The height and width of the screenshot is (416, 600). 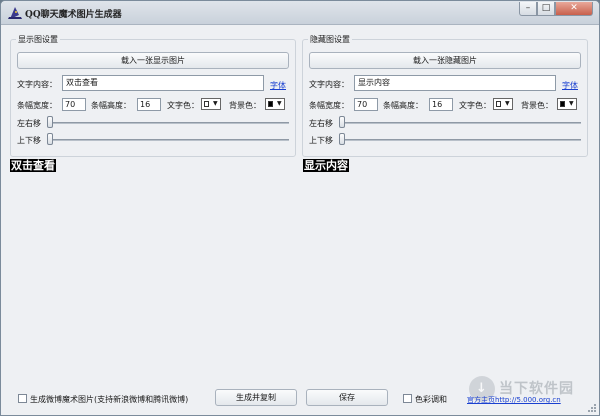 I want to click on weibo-checkbox, so click(x=22, y=398).